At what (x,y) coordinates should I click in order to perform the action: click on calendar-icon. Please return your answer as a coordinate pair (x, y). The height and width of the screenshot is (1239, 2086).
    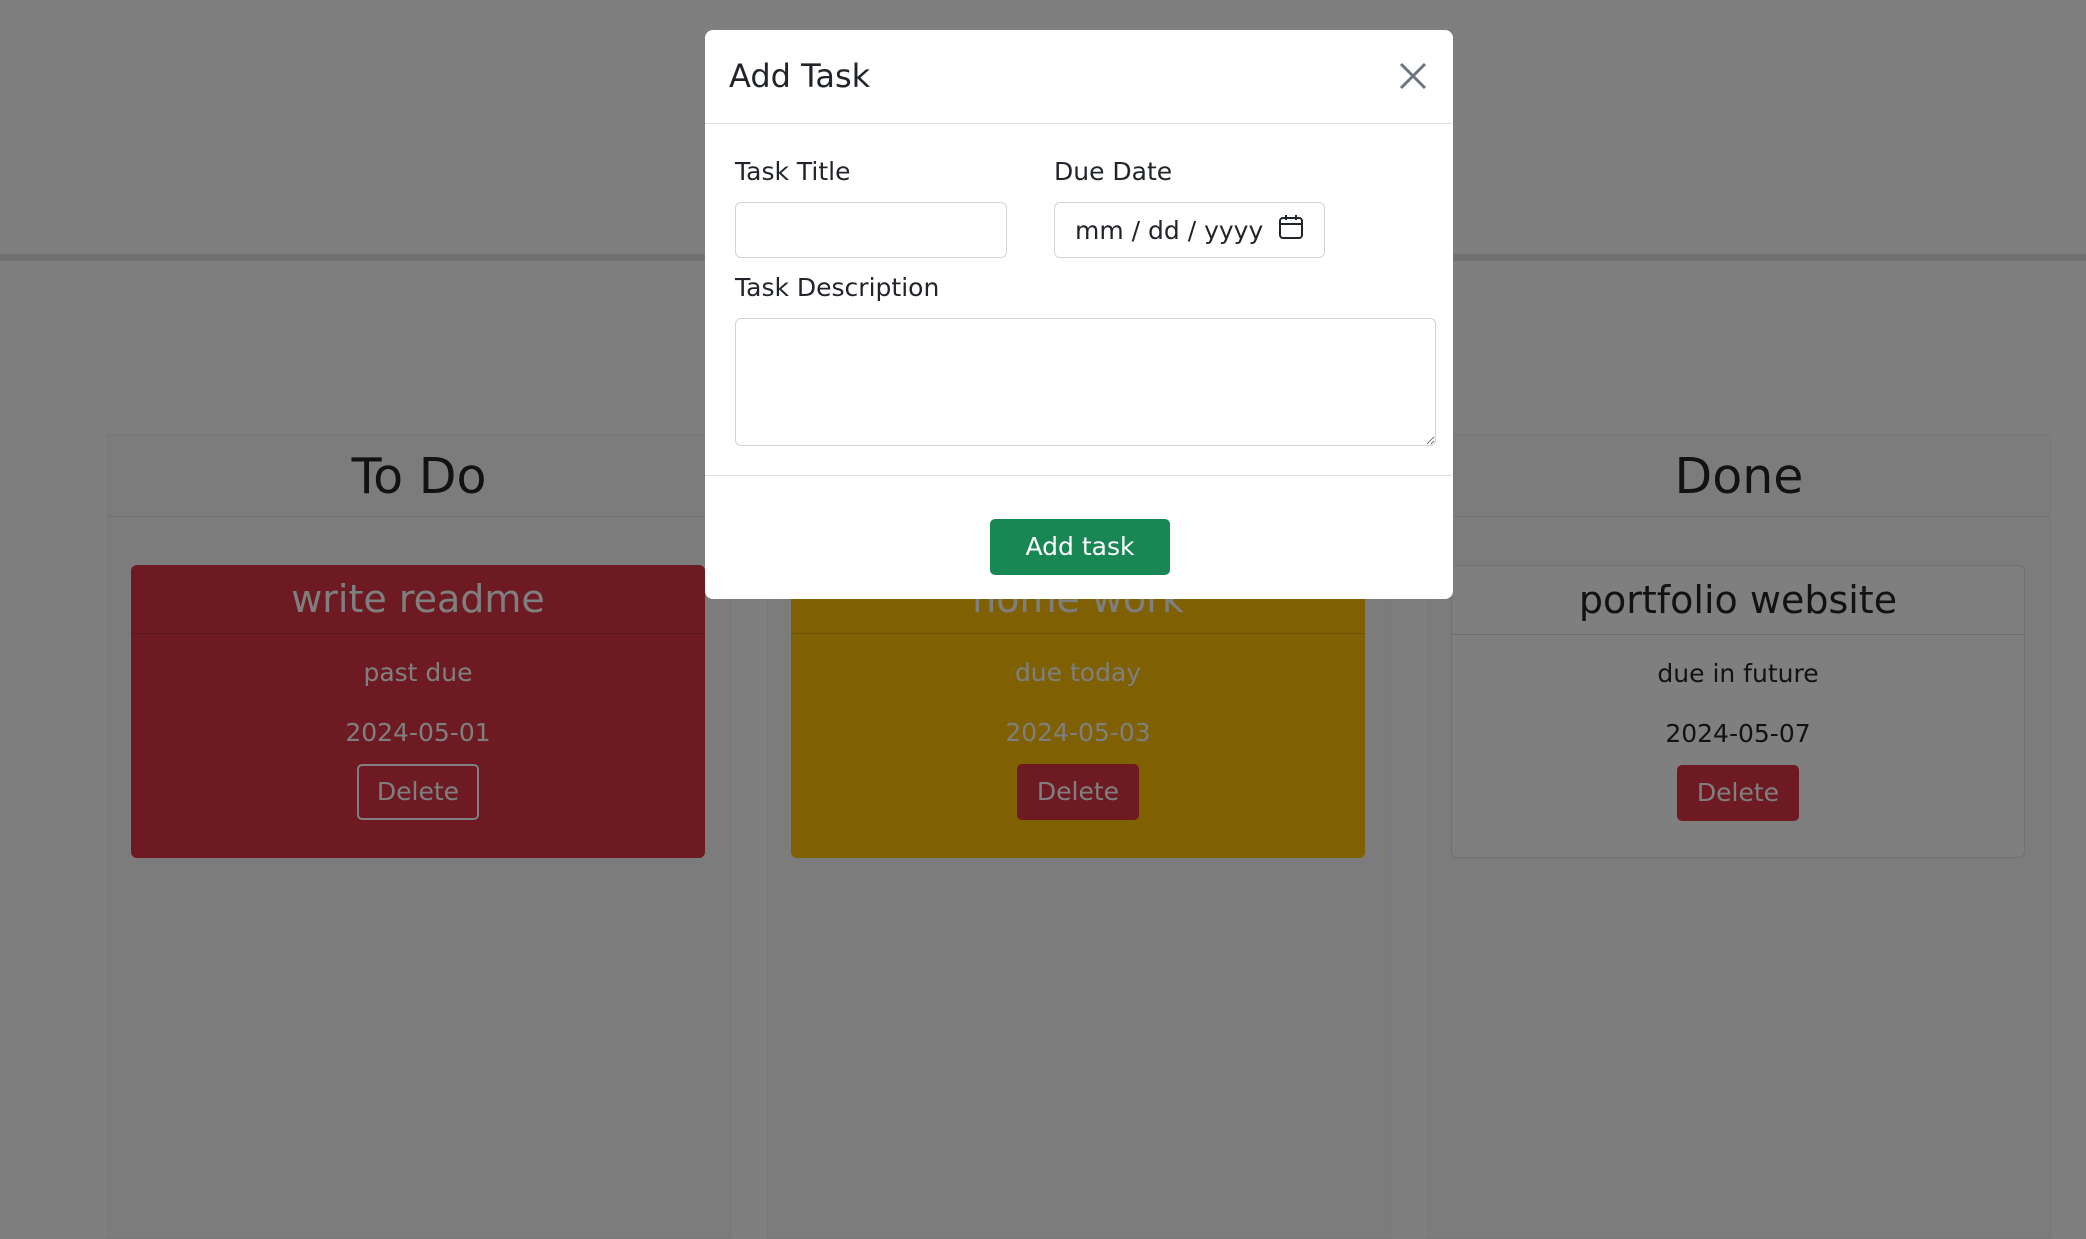
    Looking at the image, I should click on (1291, 230).